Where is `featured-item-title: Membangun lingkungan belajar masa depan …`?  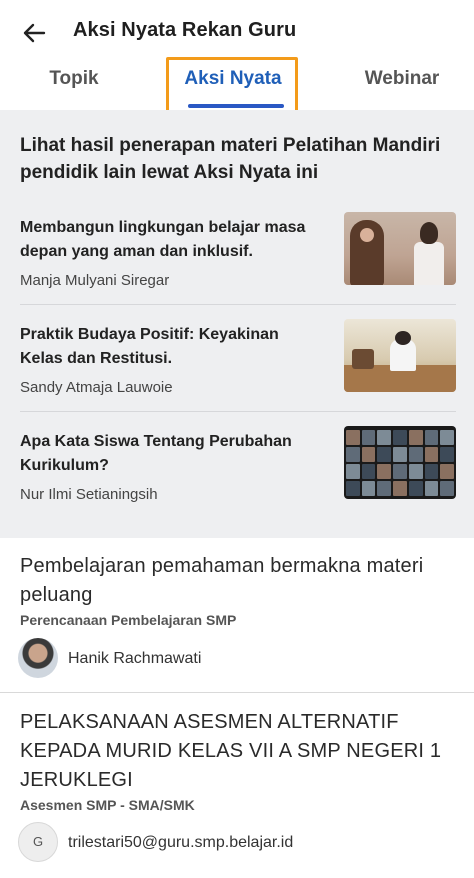 featured-item-title: Membangun lingkungan belajar masa depan … is located at coordinates (163, 239).